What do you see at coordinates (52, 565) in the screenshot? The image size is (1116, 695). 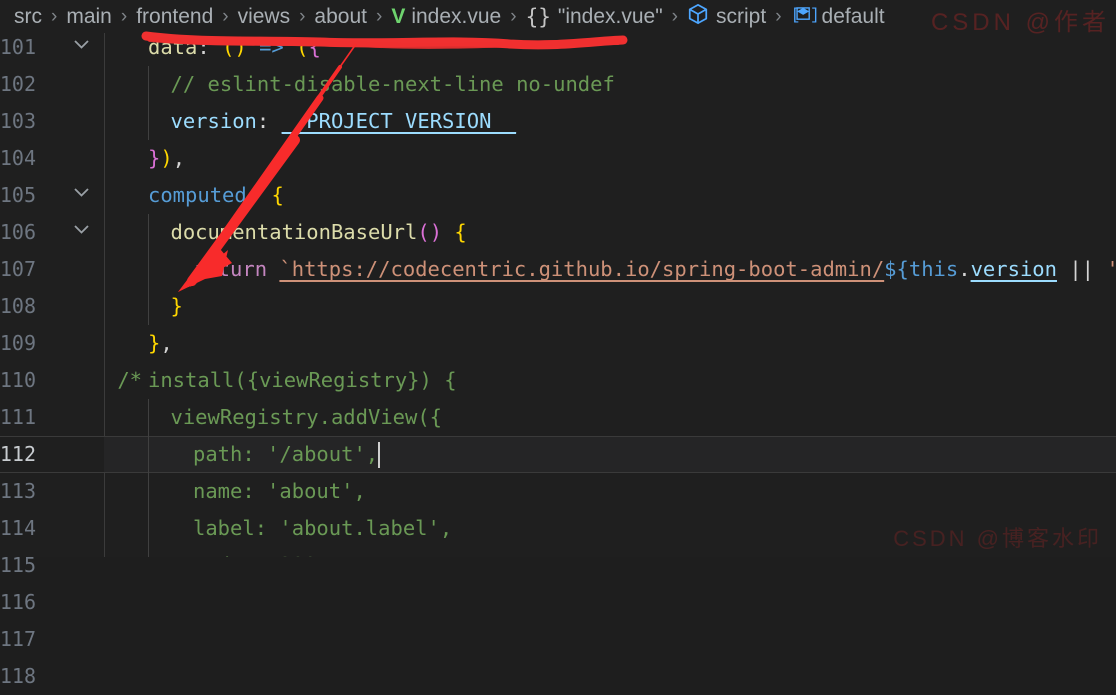 I see `gutter-row: 115` at bounding box center [52, 565].